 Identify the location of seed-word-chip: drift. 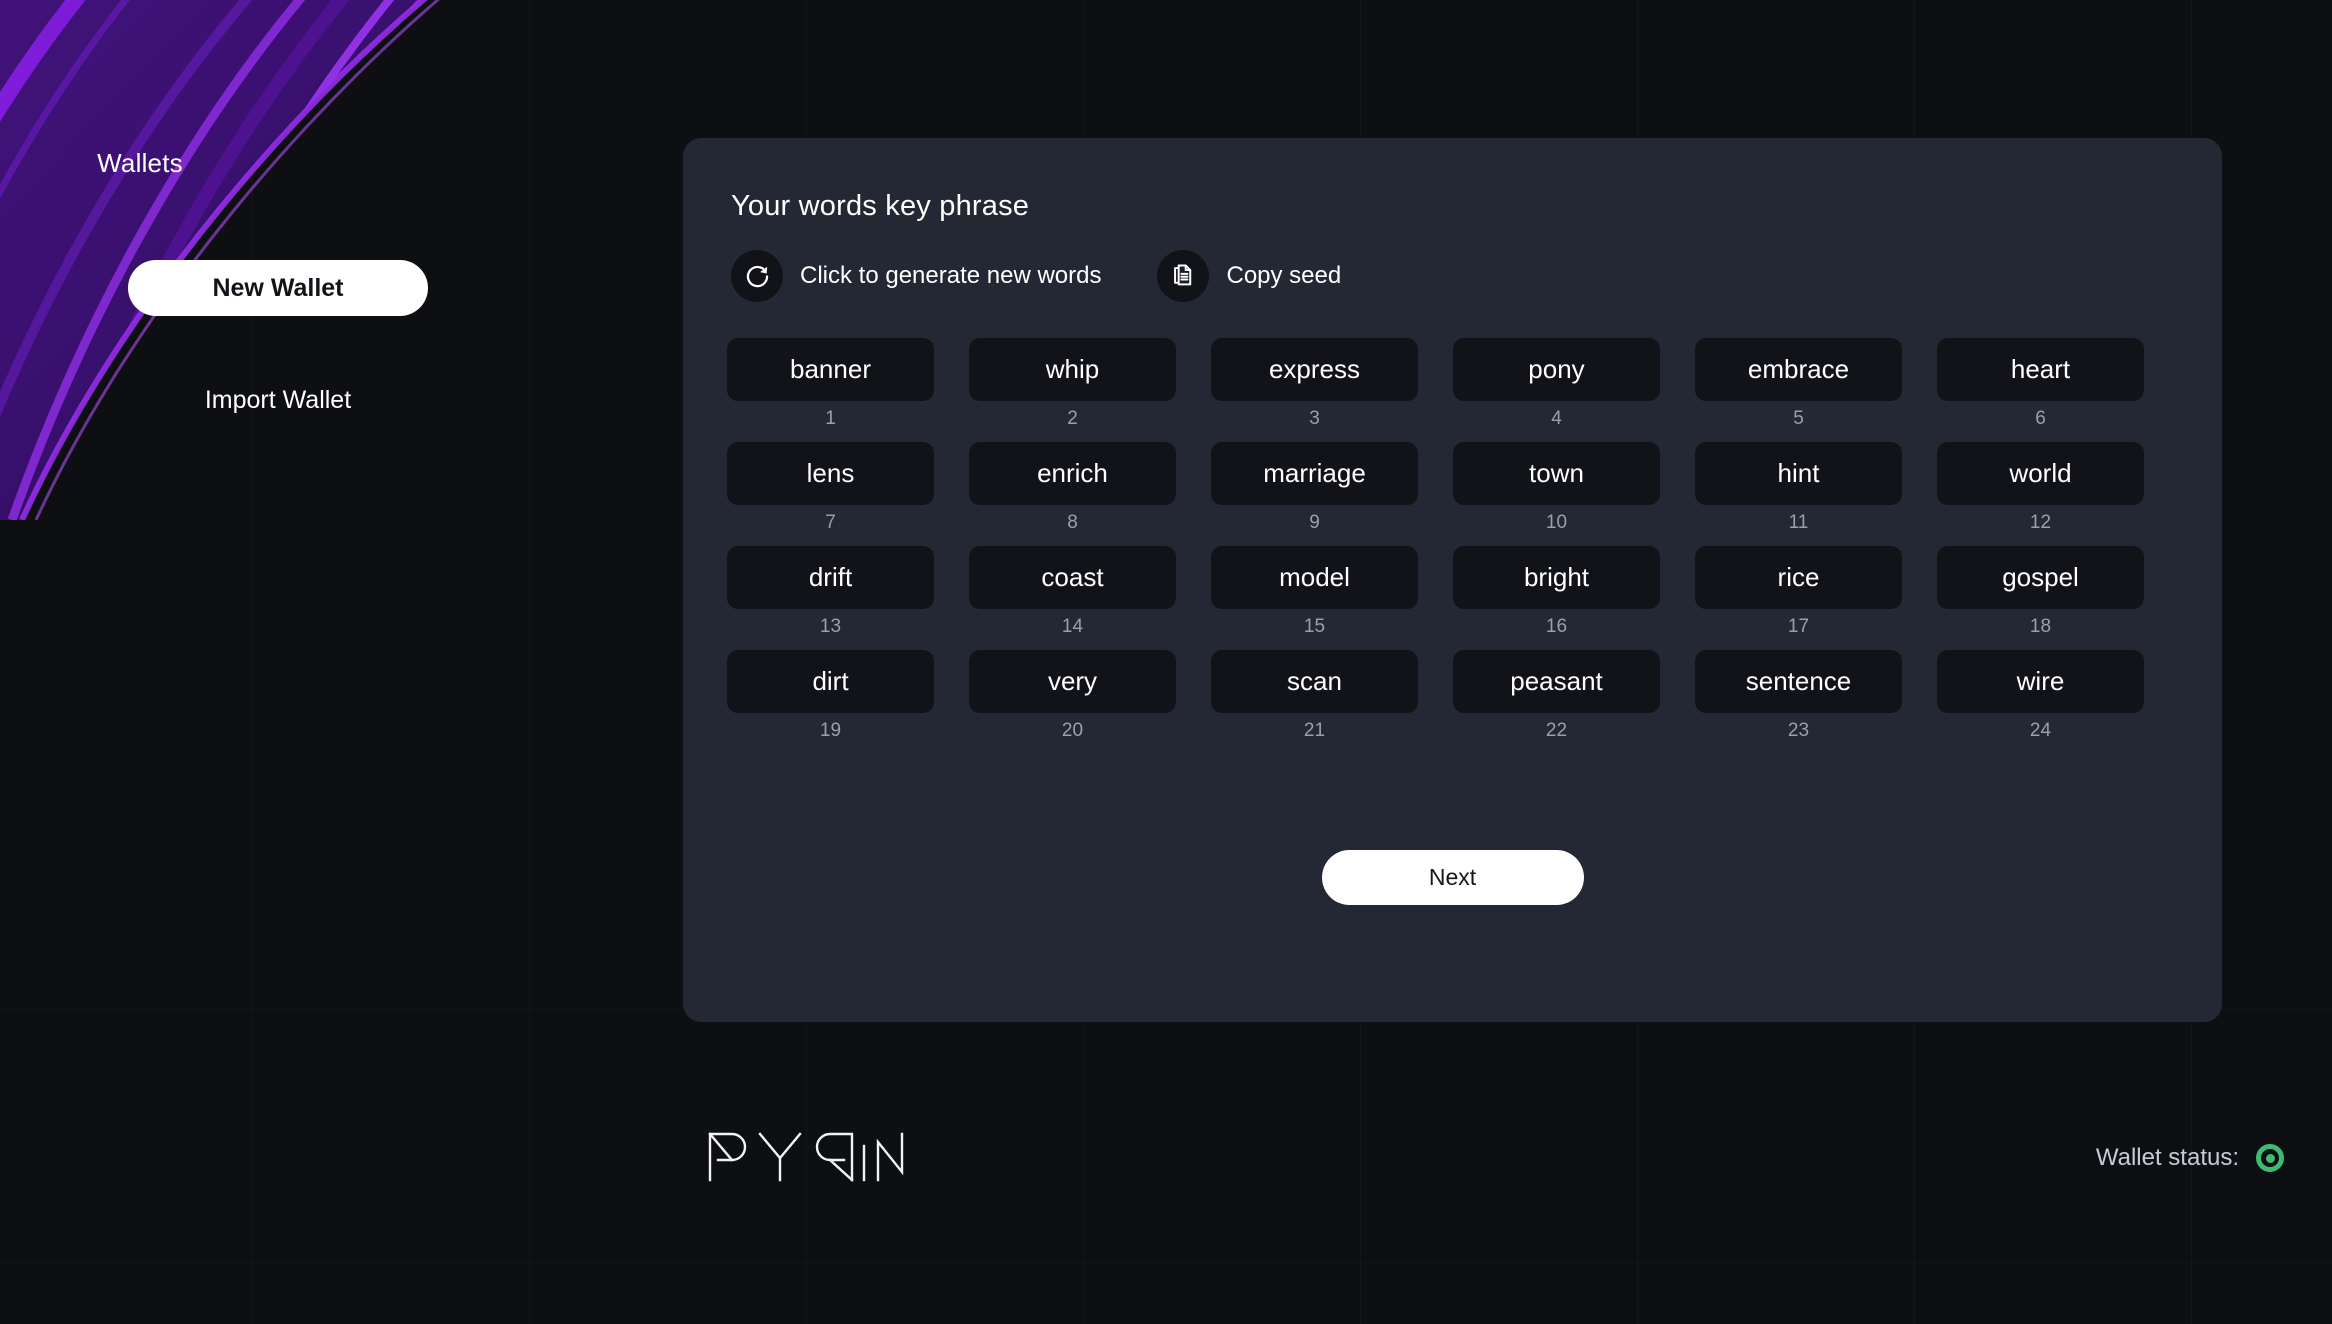
(830, 577).